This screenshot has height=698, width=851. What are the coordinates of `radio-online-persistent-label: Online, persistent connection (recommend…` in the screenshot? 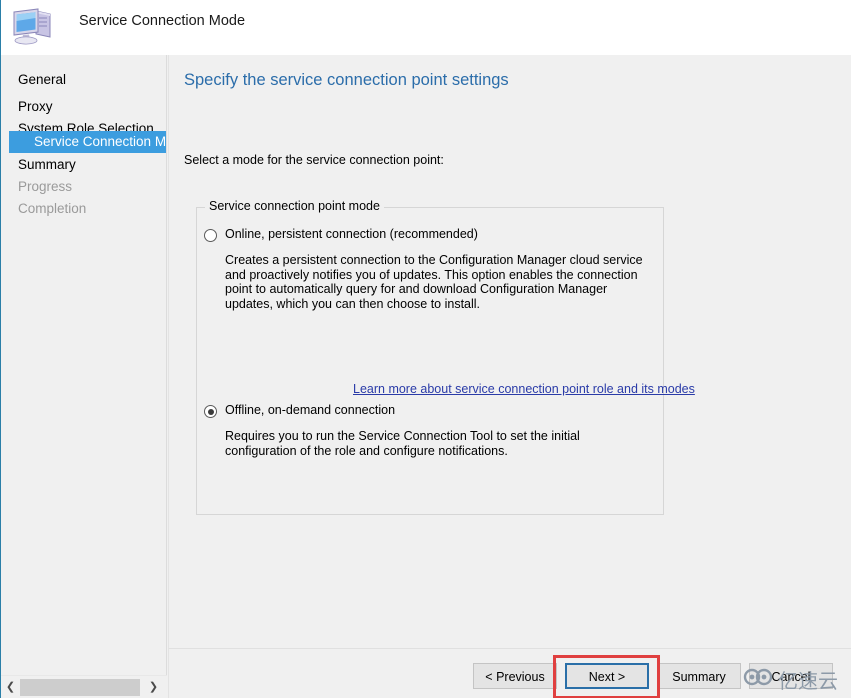 It's located at (351, 234).